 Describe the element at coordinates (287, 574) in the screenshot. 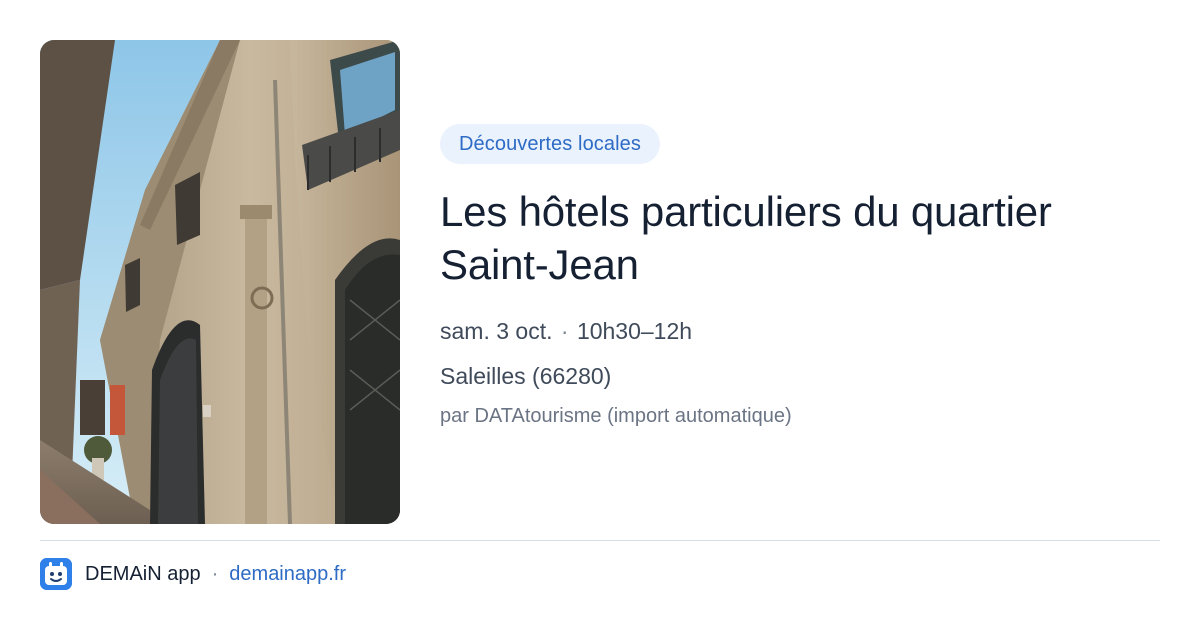

I see `site-link: demainapp.fr` at that location.